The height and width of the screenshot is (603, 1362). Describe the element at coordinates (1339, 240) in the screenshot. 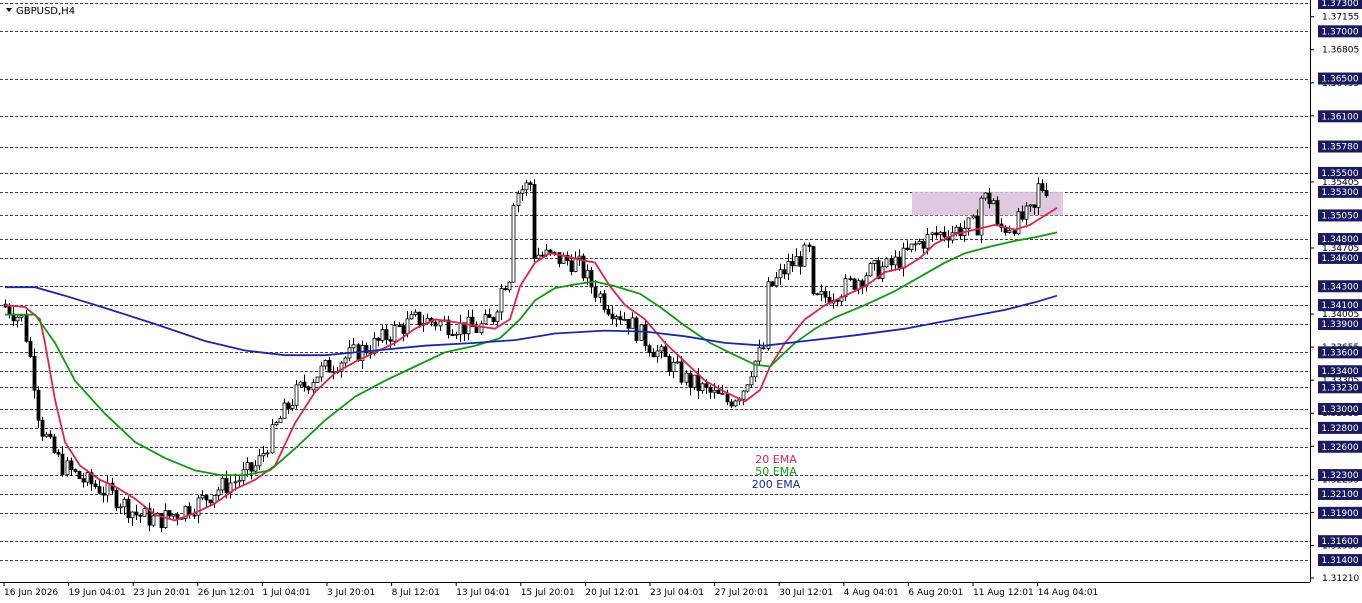

I see `level-label-text: 1.34800` at that location.